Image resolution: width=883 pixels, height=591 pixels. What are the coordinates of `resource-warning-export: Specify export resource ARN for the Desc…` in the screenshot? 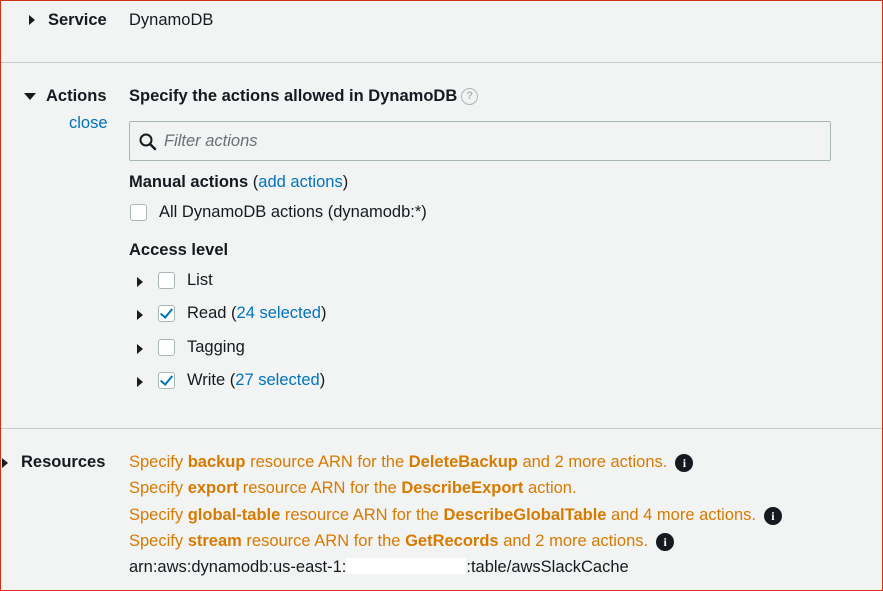 It's located at (353, 488).